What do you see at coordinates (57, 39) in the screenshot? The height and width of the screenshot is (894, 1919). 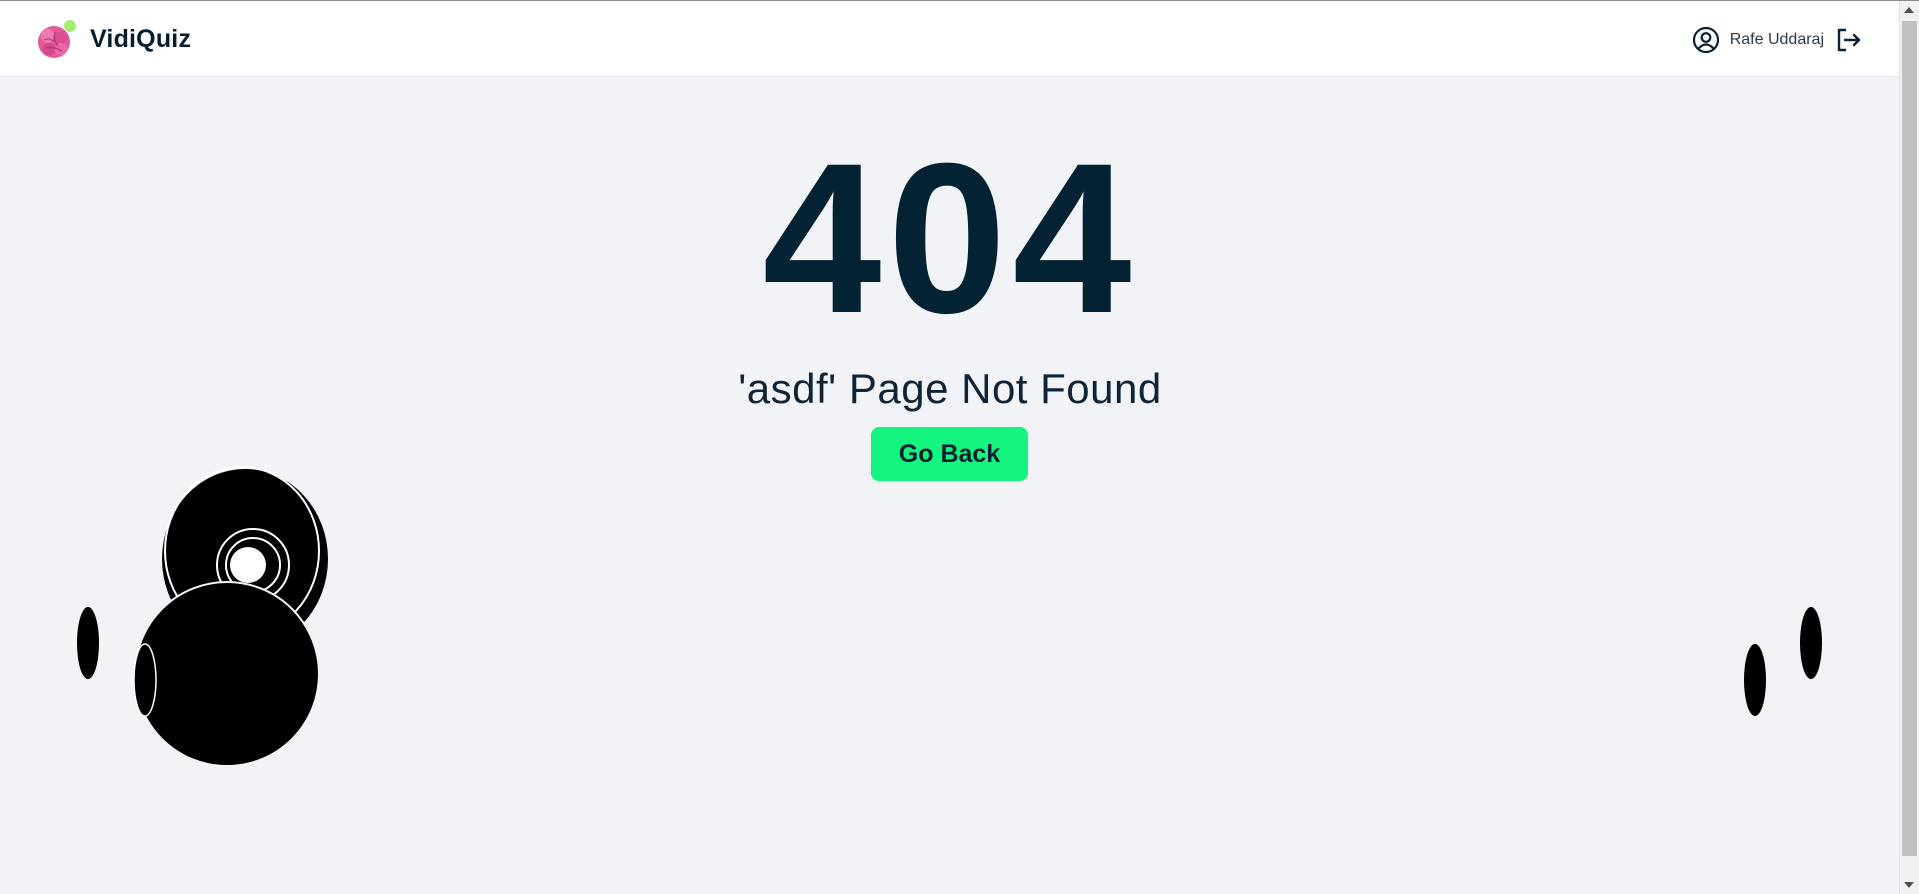 I see `brain-icon` at bounding box center [57, 39].